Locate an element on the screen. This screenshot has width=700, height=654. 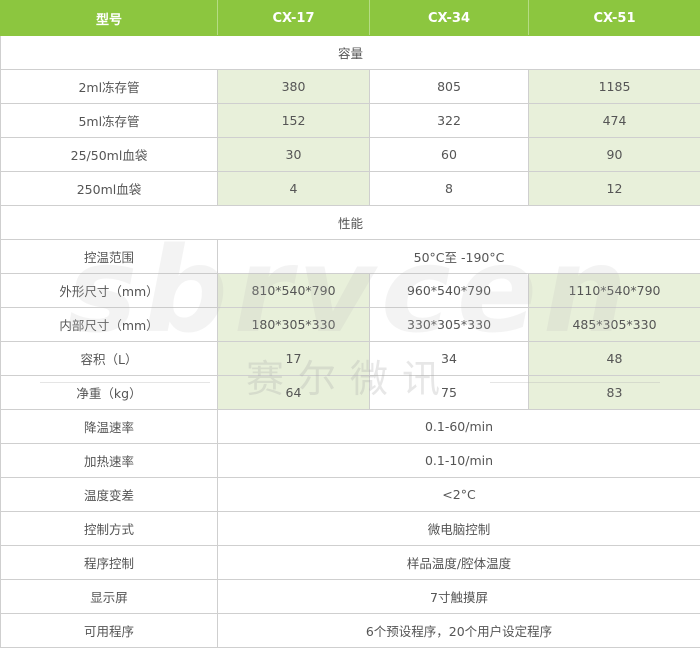
cell-value: 30 is located at coordinates (293, 154).